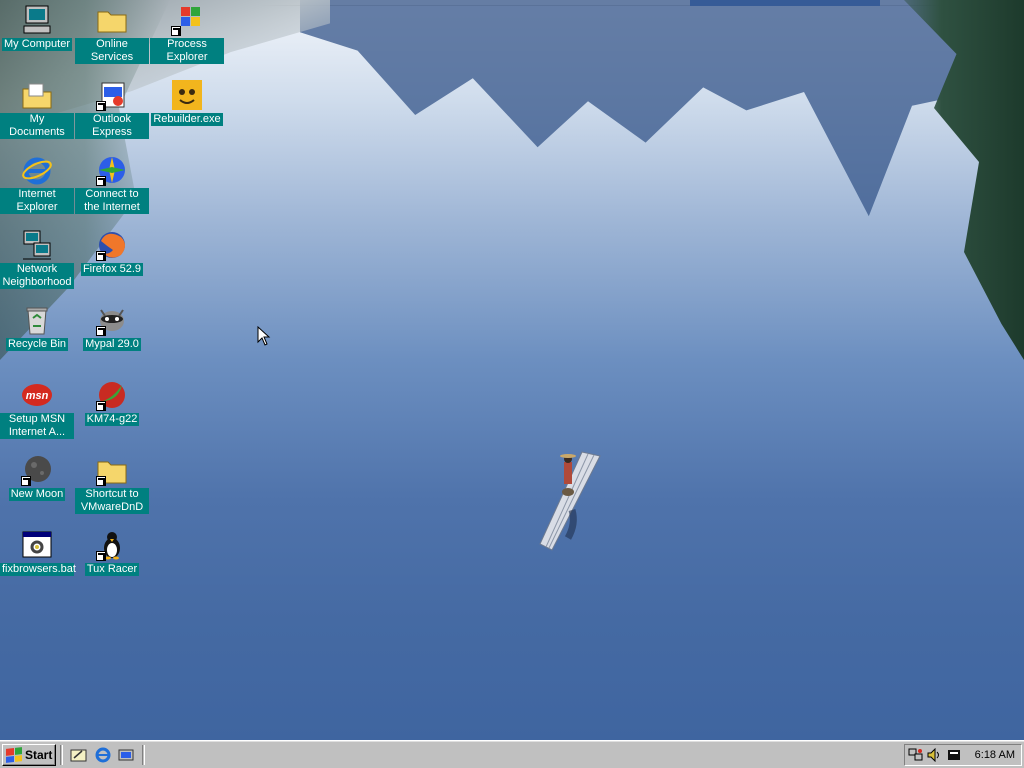 The height and width of the screenshot is (768, 1024). What do you see at coordinates (112, 126) in the screenshot?
I see `icon-label: Outlook Express` at bounding box center [112, 126].